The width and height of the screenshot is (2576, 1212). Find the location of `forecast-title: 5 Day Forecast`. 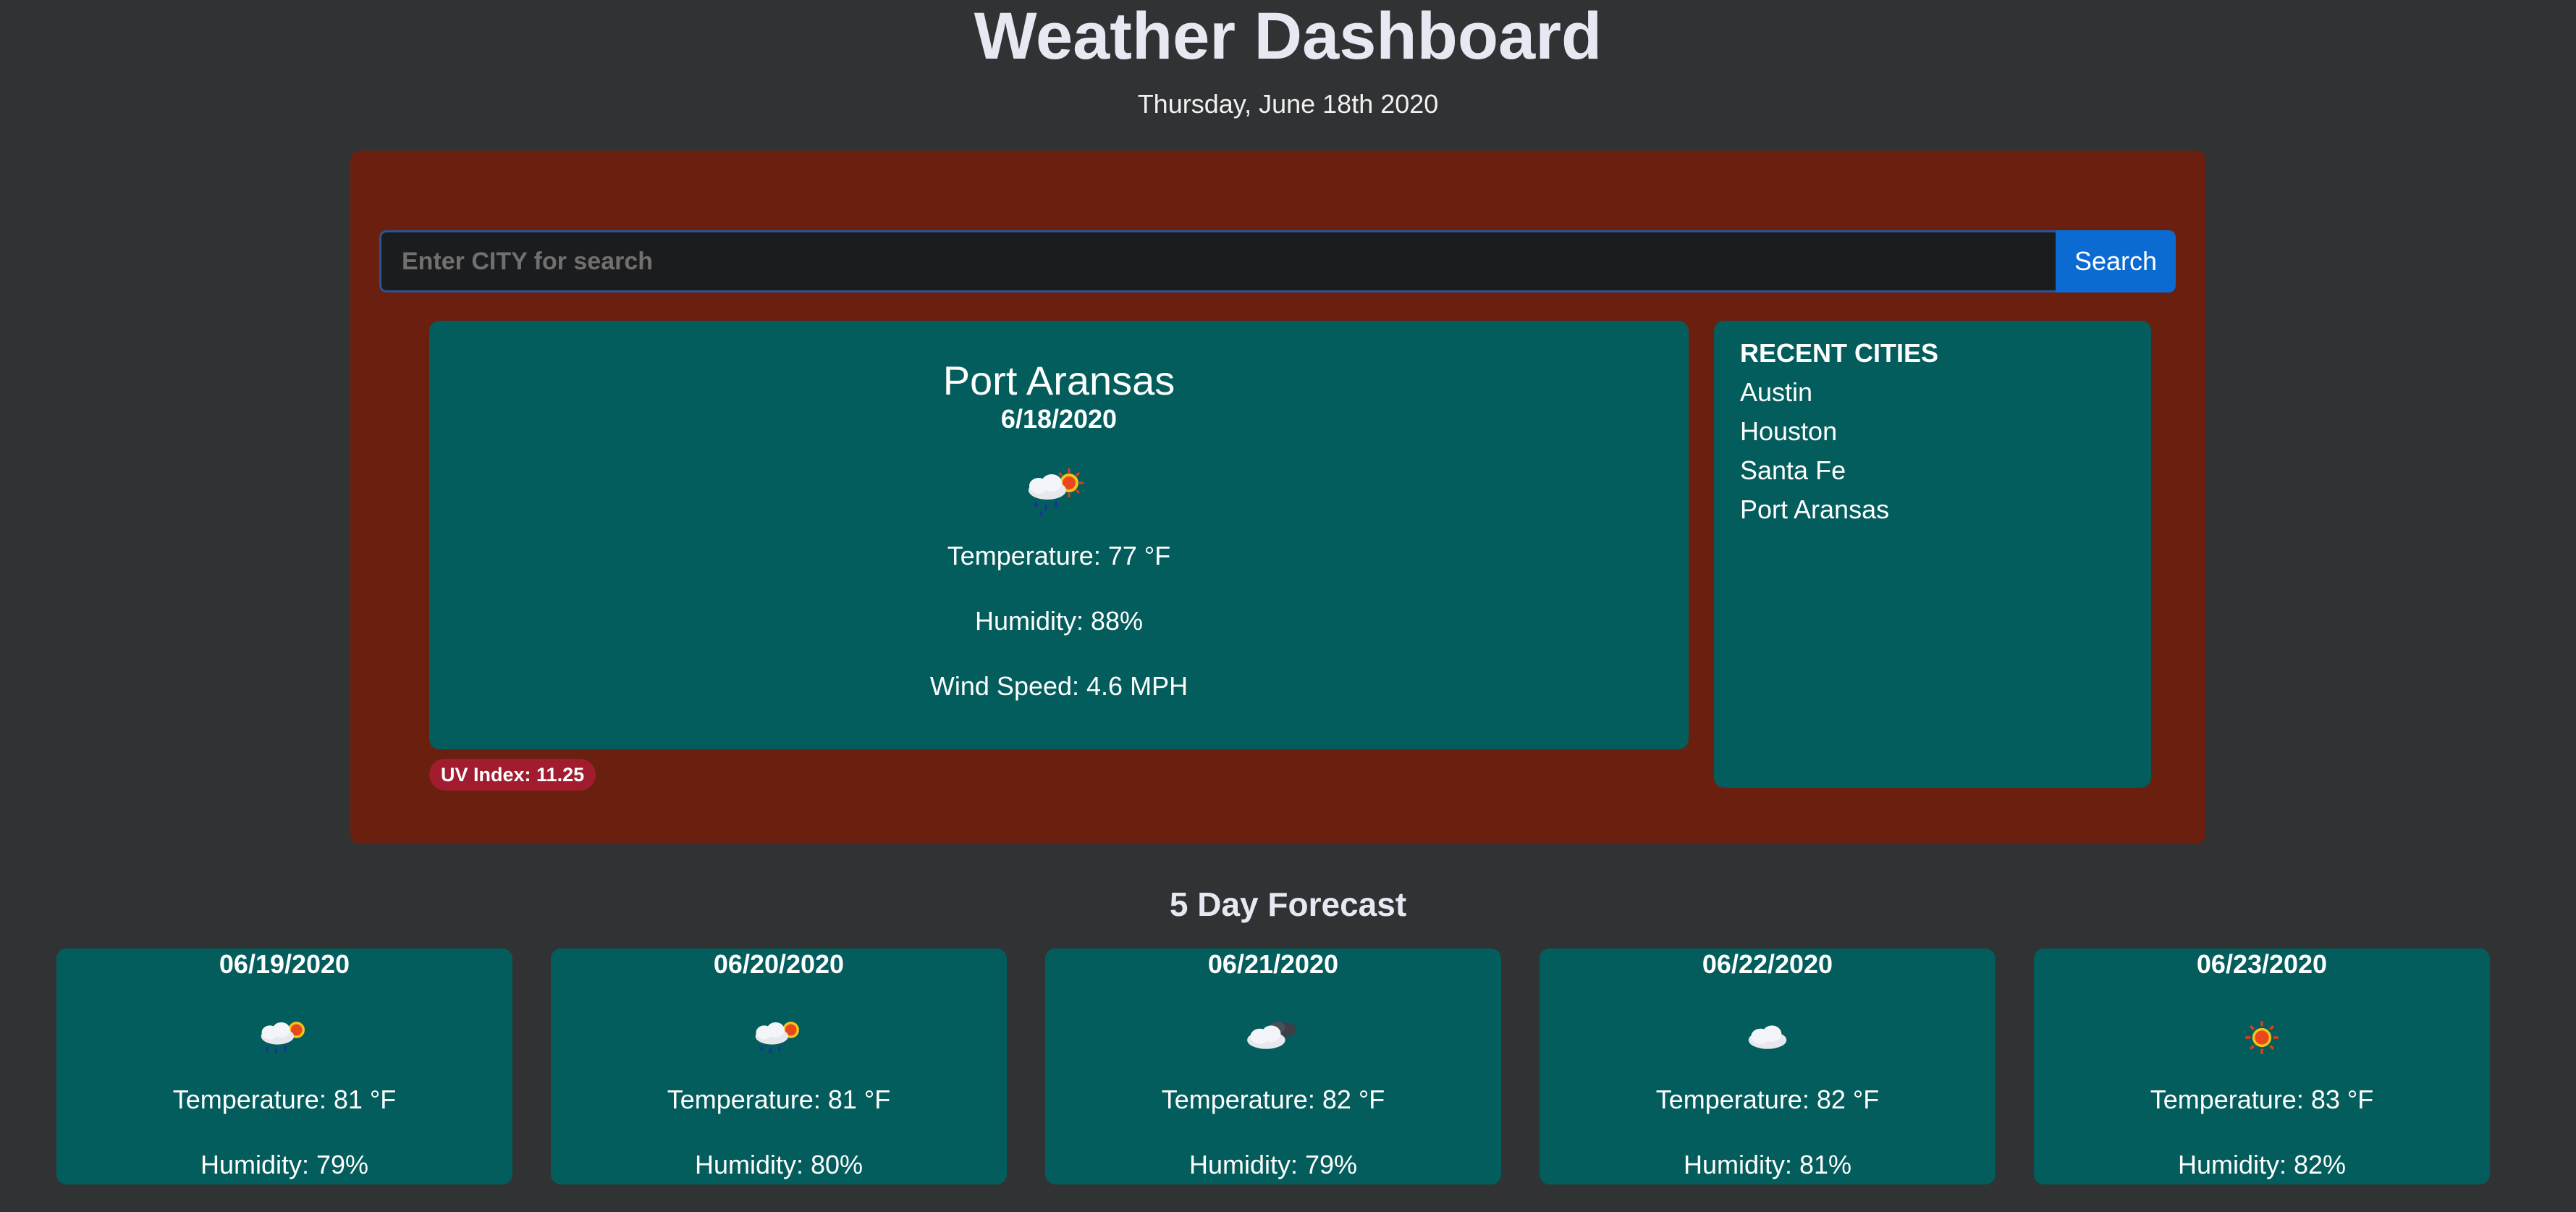

forecast-title: 5 Day Forecast is located at coordinates (1288, 904).